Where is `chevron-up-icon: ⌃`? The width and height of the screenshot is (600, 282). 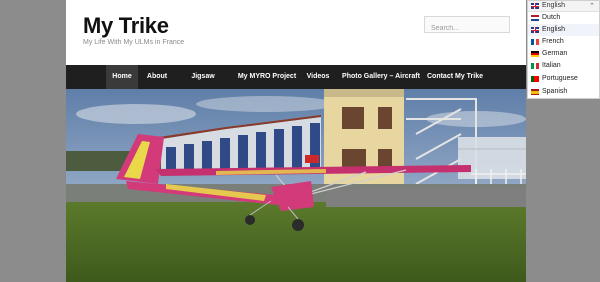 chevron-up-icon: ⌃ is located at coordinates (592, 6).